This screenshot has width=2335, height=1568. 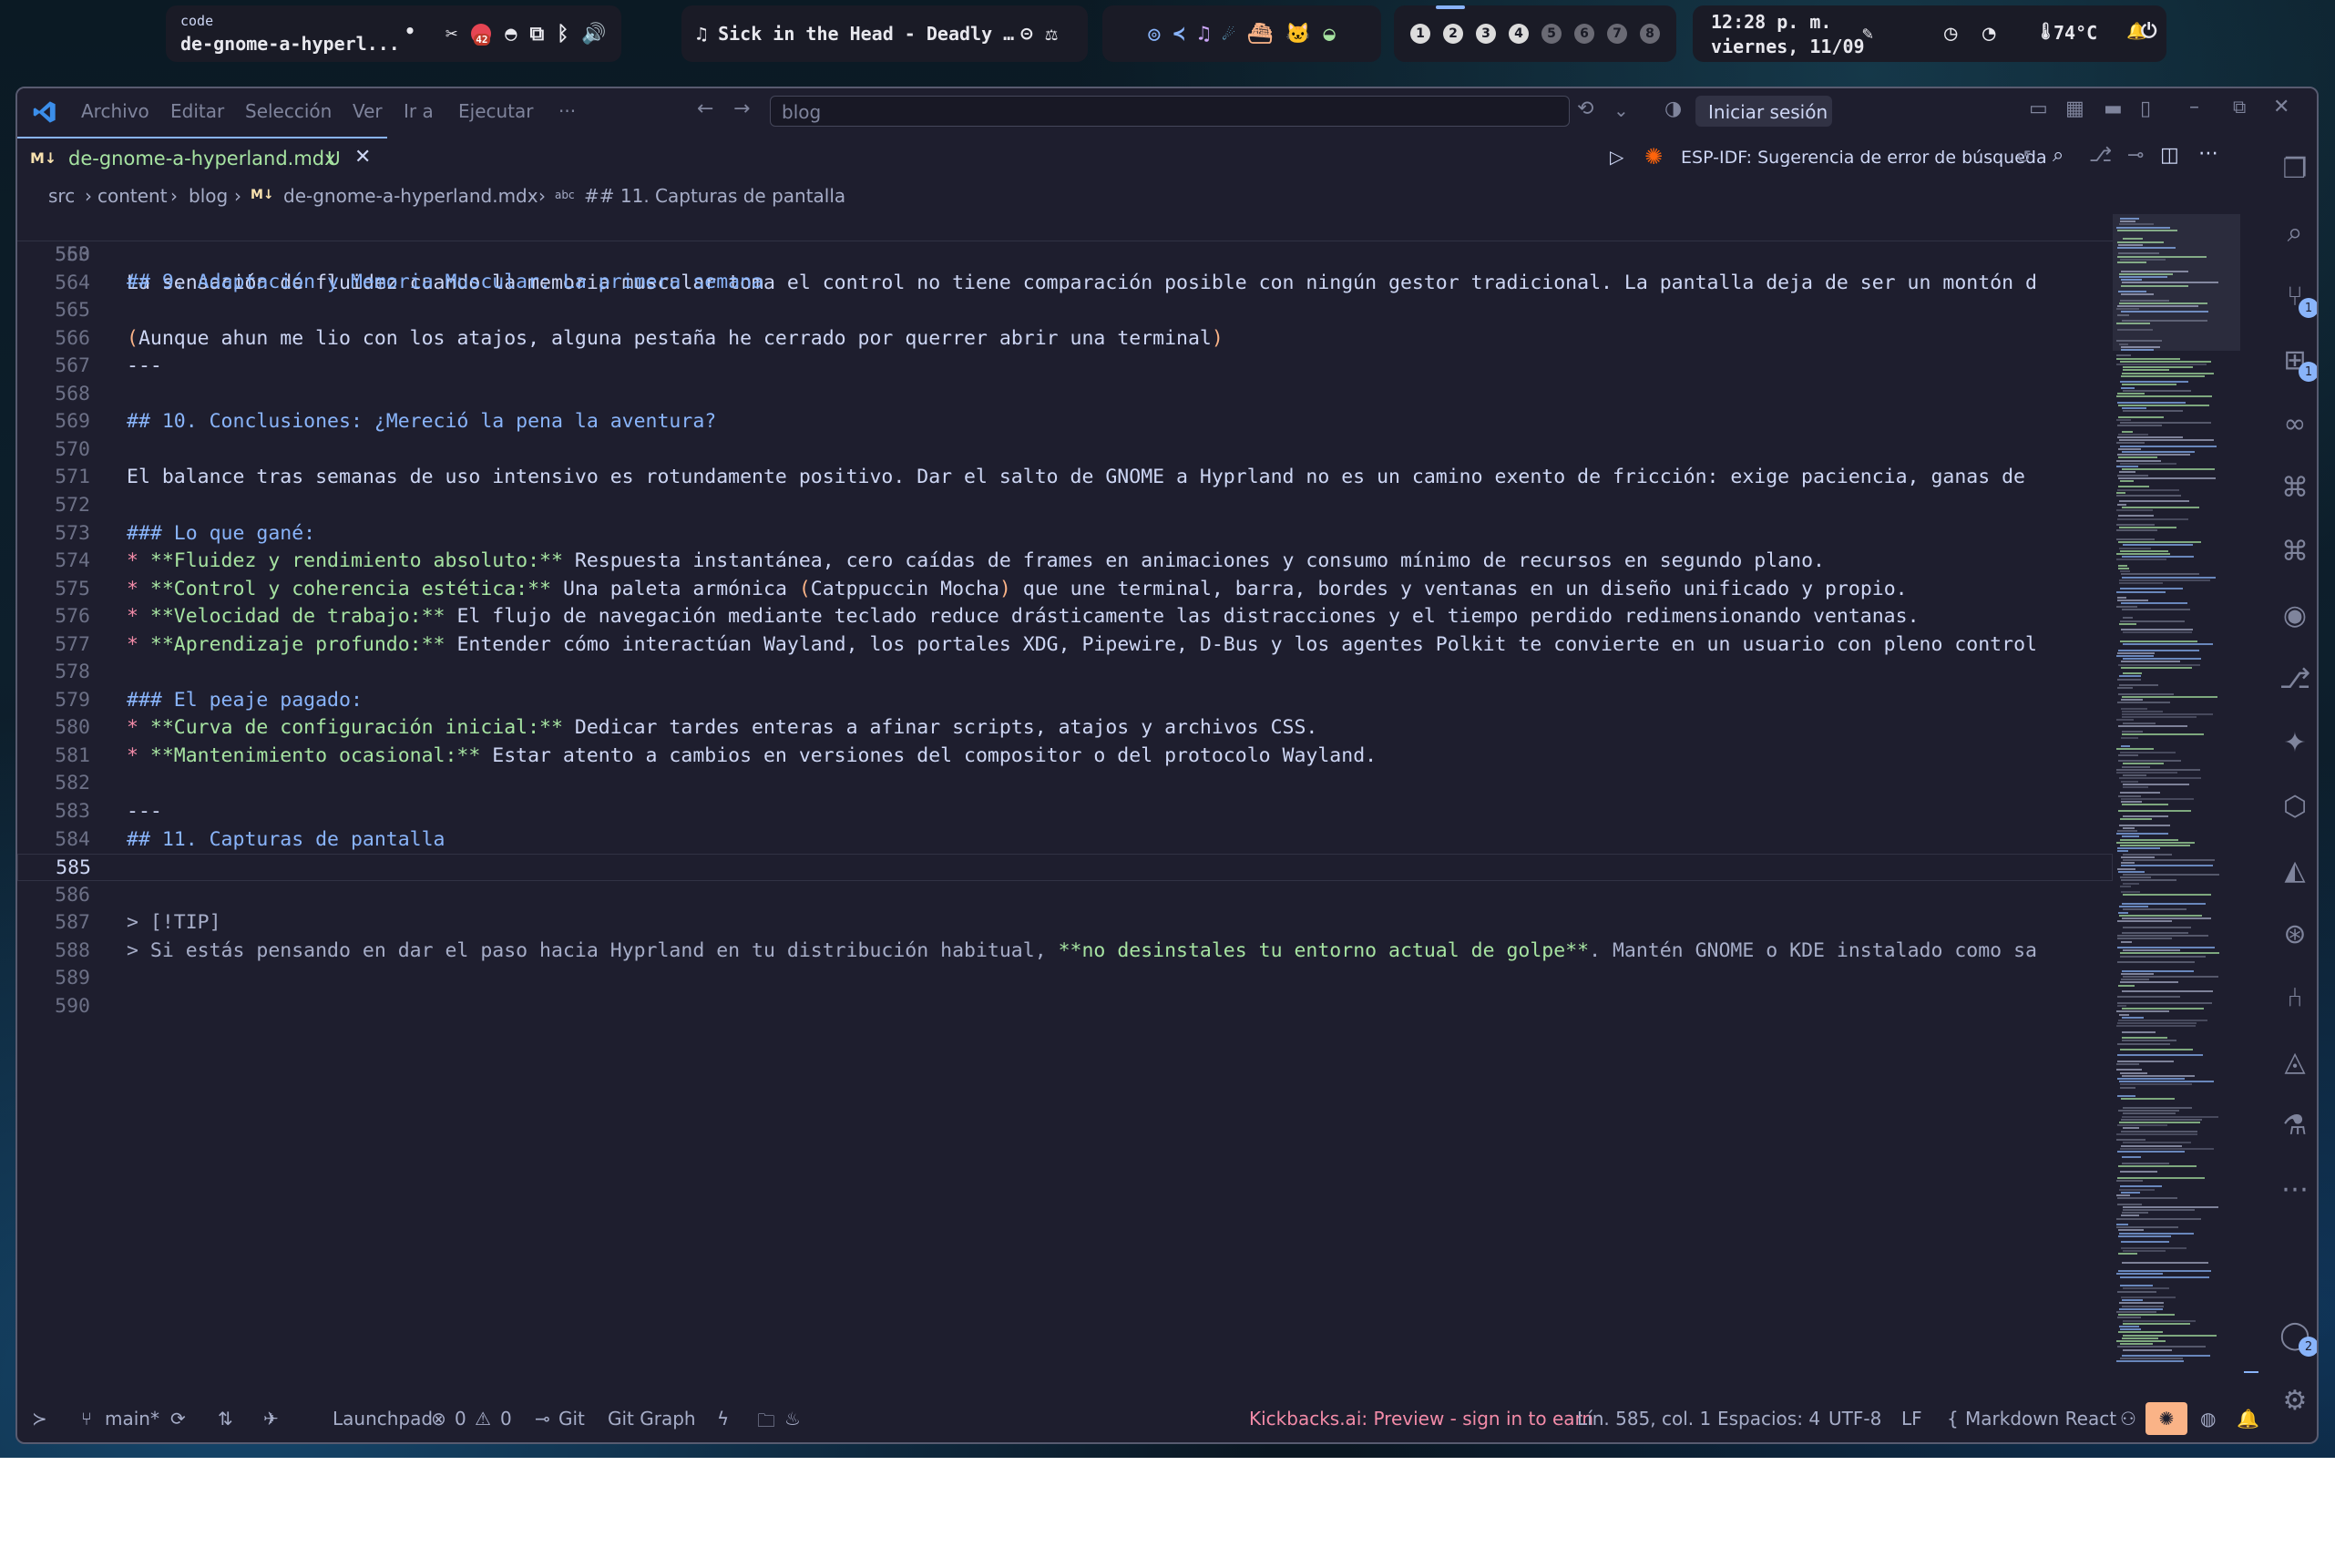 I want to click on esp-idf-status-icon: ✺, so click(x=2166, y=1418).